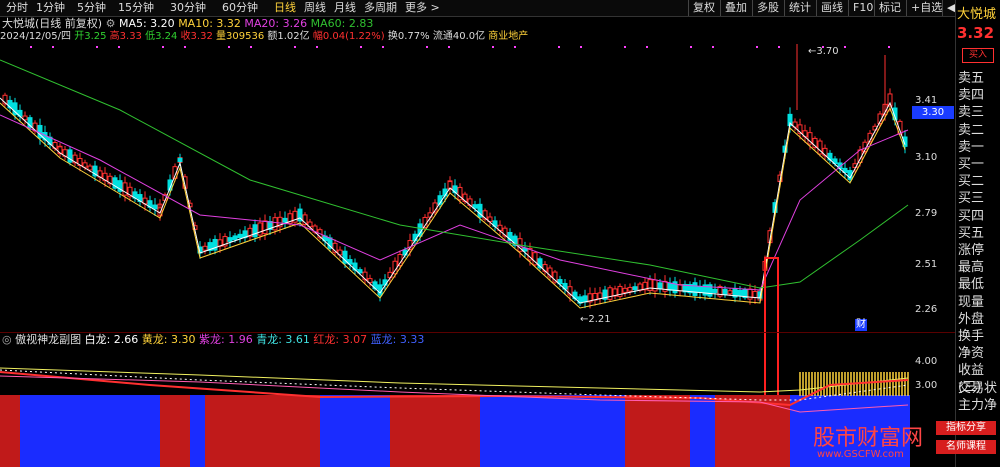  Describe the element at coordinates (868, 438) in the screenshot. I see `watermark-site: 股市财富网` at that location.